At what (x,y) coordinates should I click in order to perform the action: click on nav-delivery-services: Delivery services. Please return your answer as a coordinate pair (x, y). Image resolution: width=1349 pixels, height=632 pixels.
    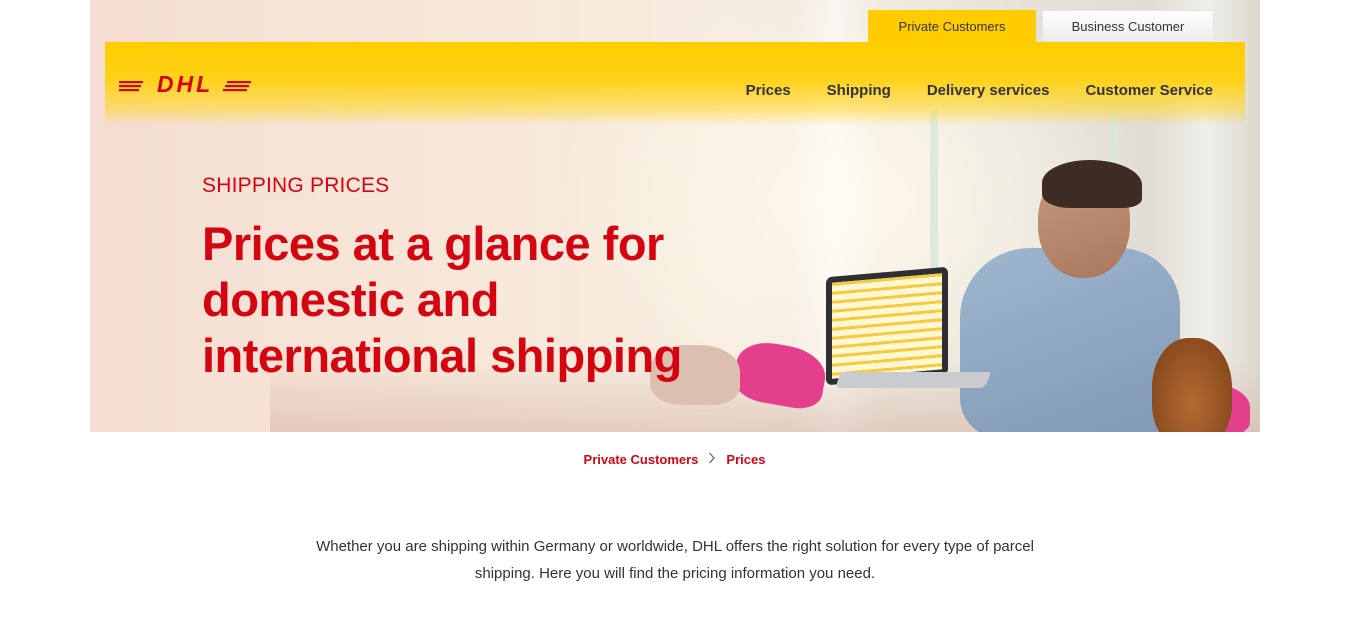
    Looking at the image, I should click on (988, 90).